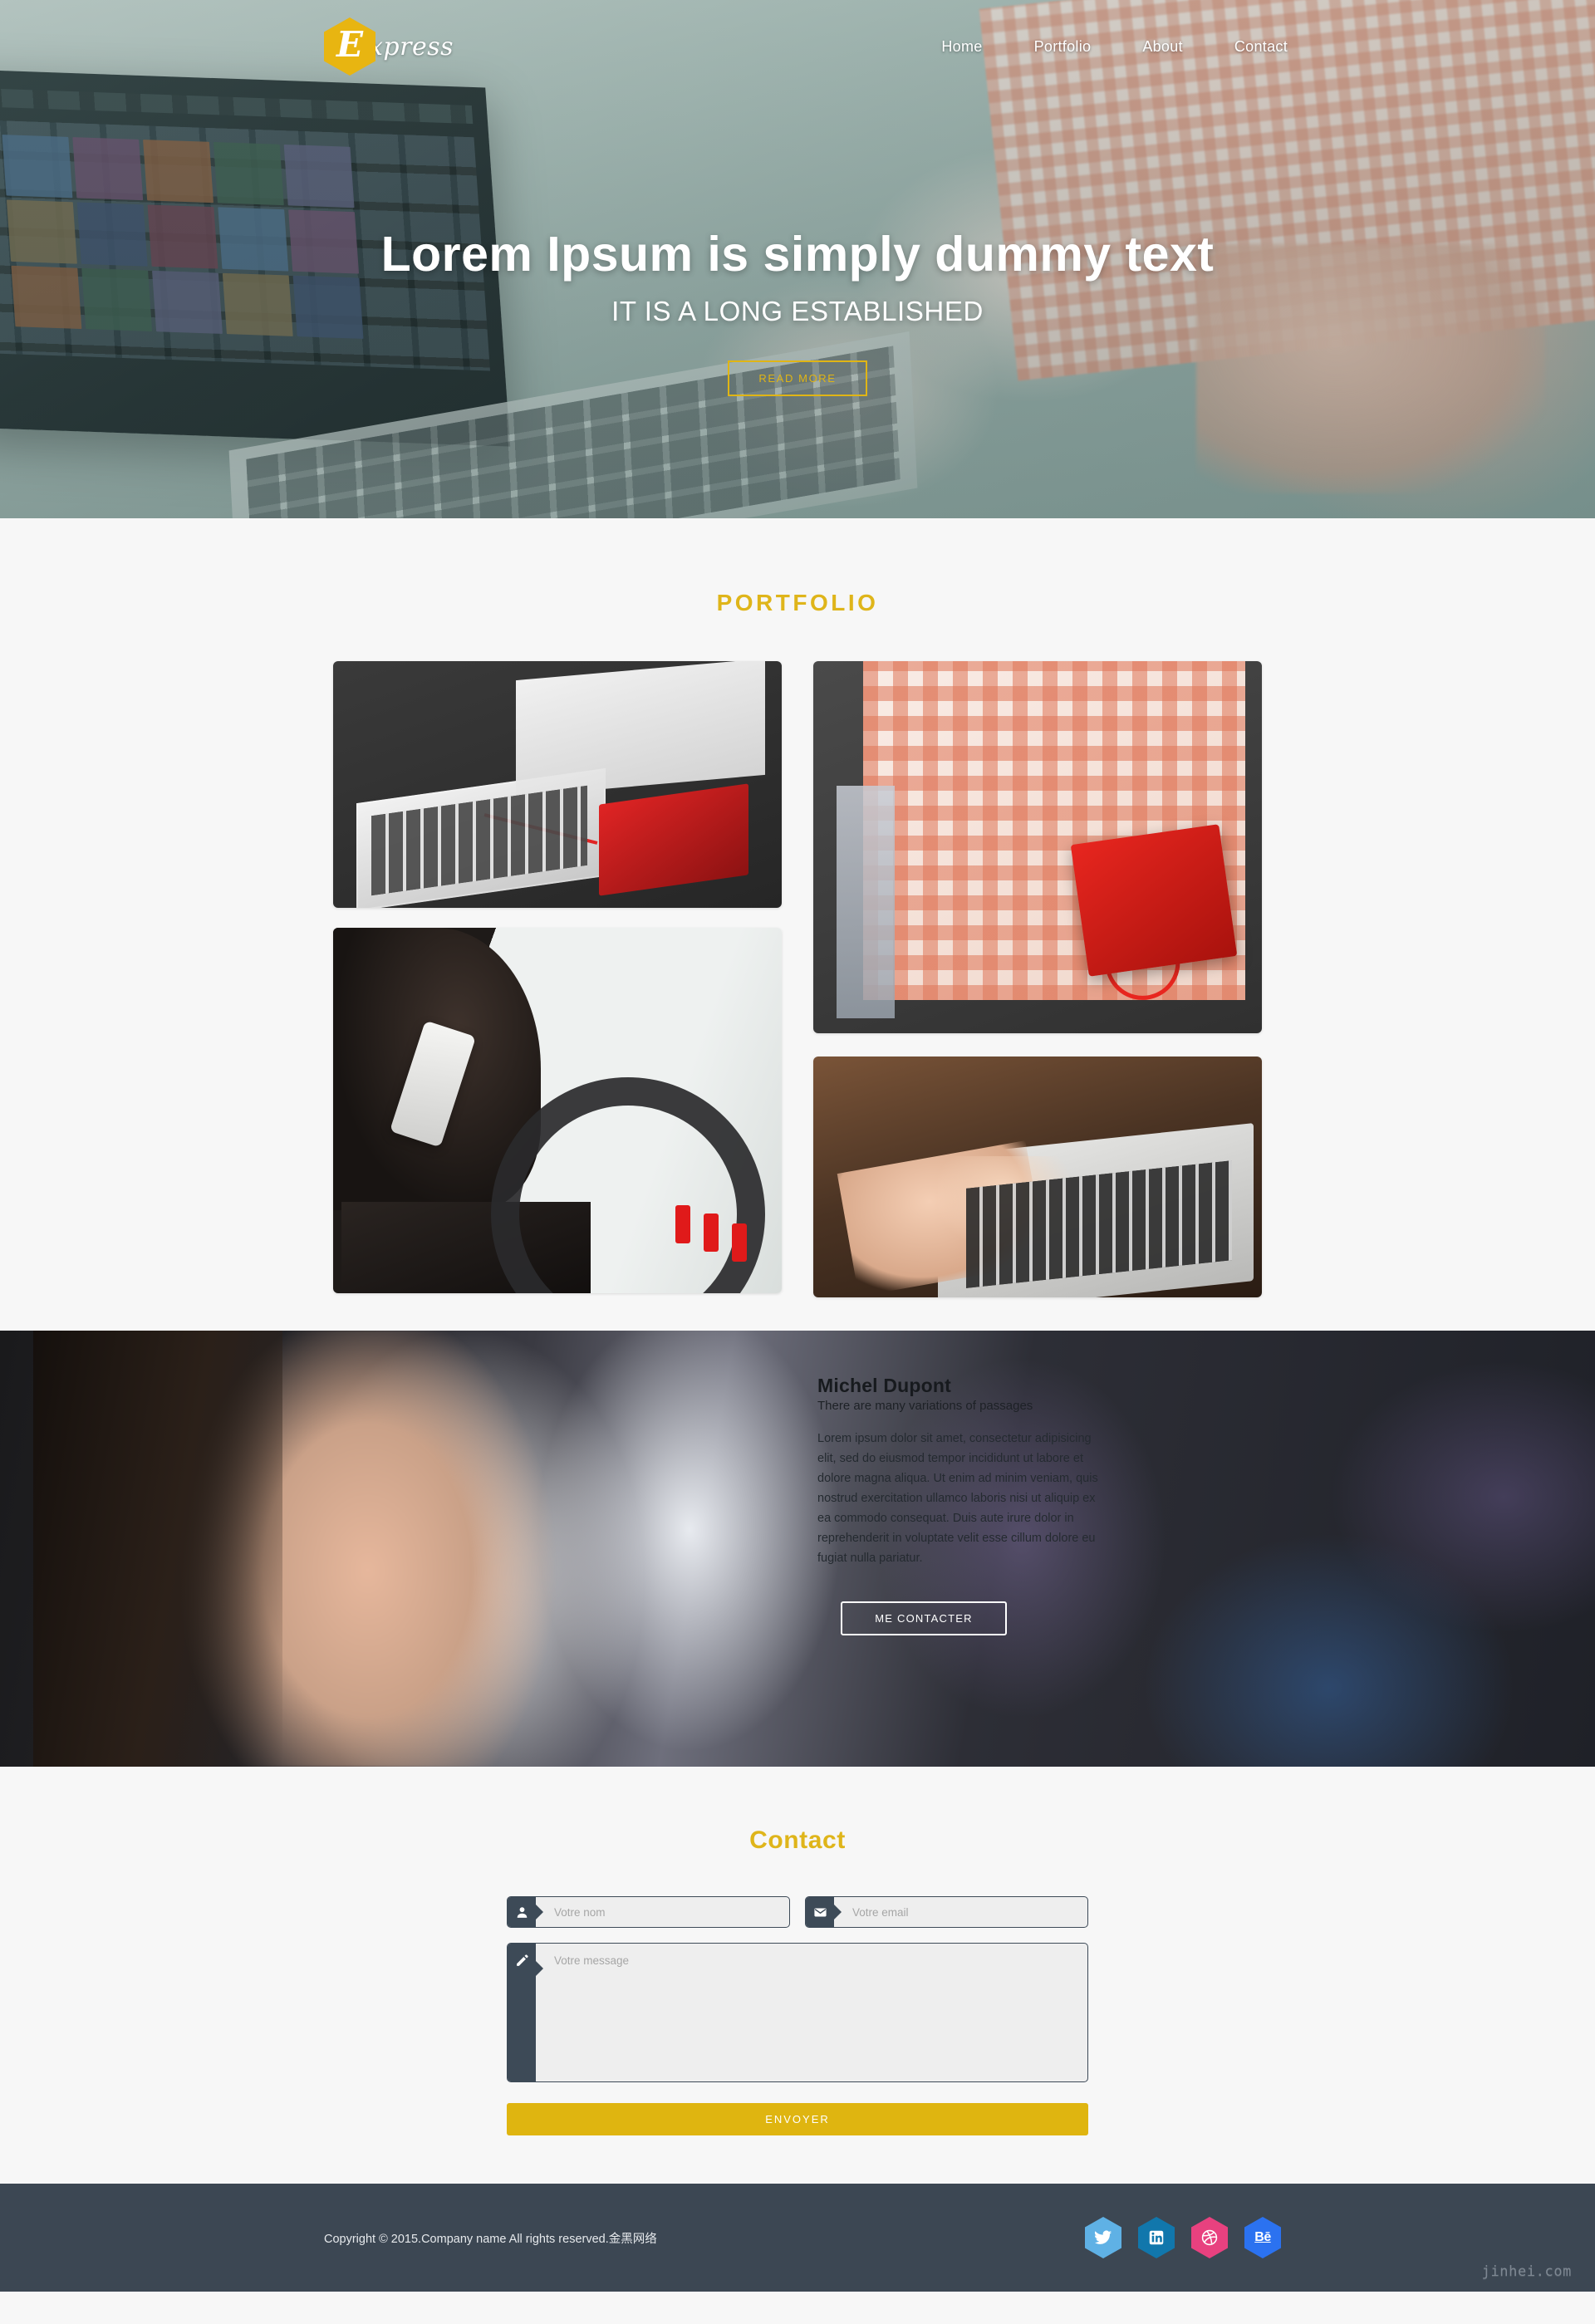  Describe the element at coordinates (884, 1385) in the screenshot. I see `about-person-name: Michel Dupont` at that location.